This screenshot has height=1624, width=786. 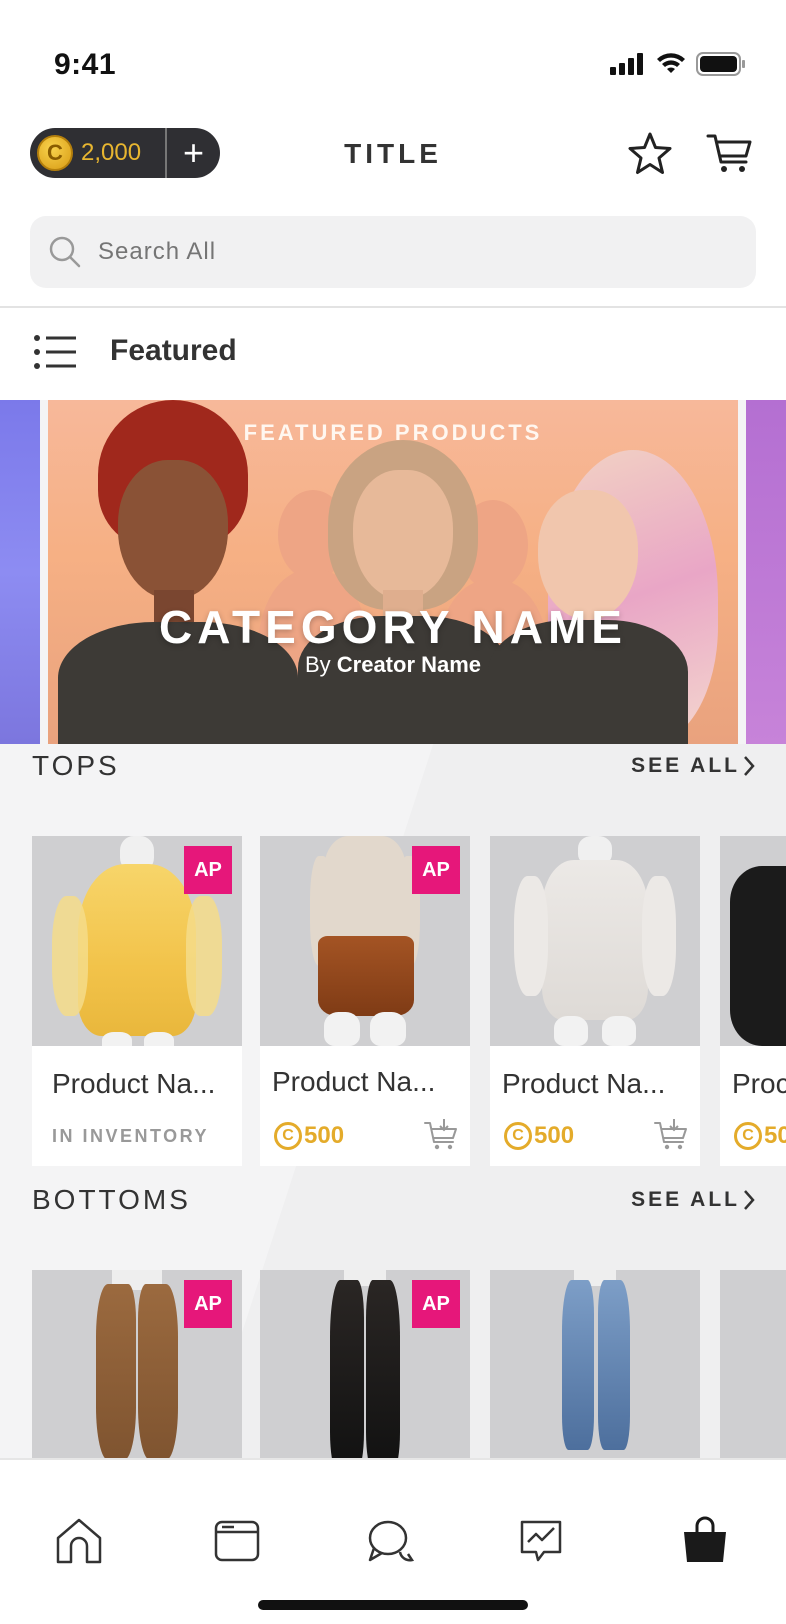 I want to click on browser-icon, so click(x=237, y=1541).